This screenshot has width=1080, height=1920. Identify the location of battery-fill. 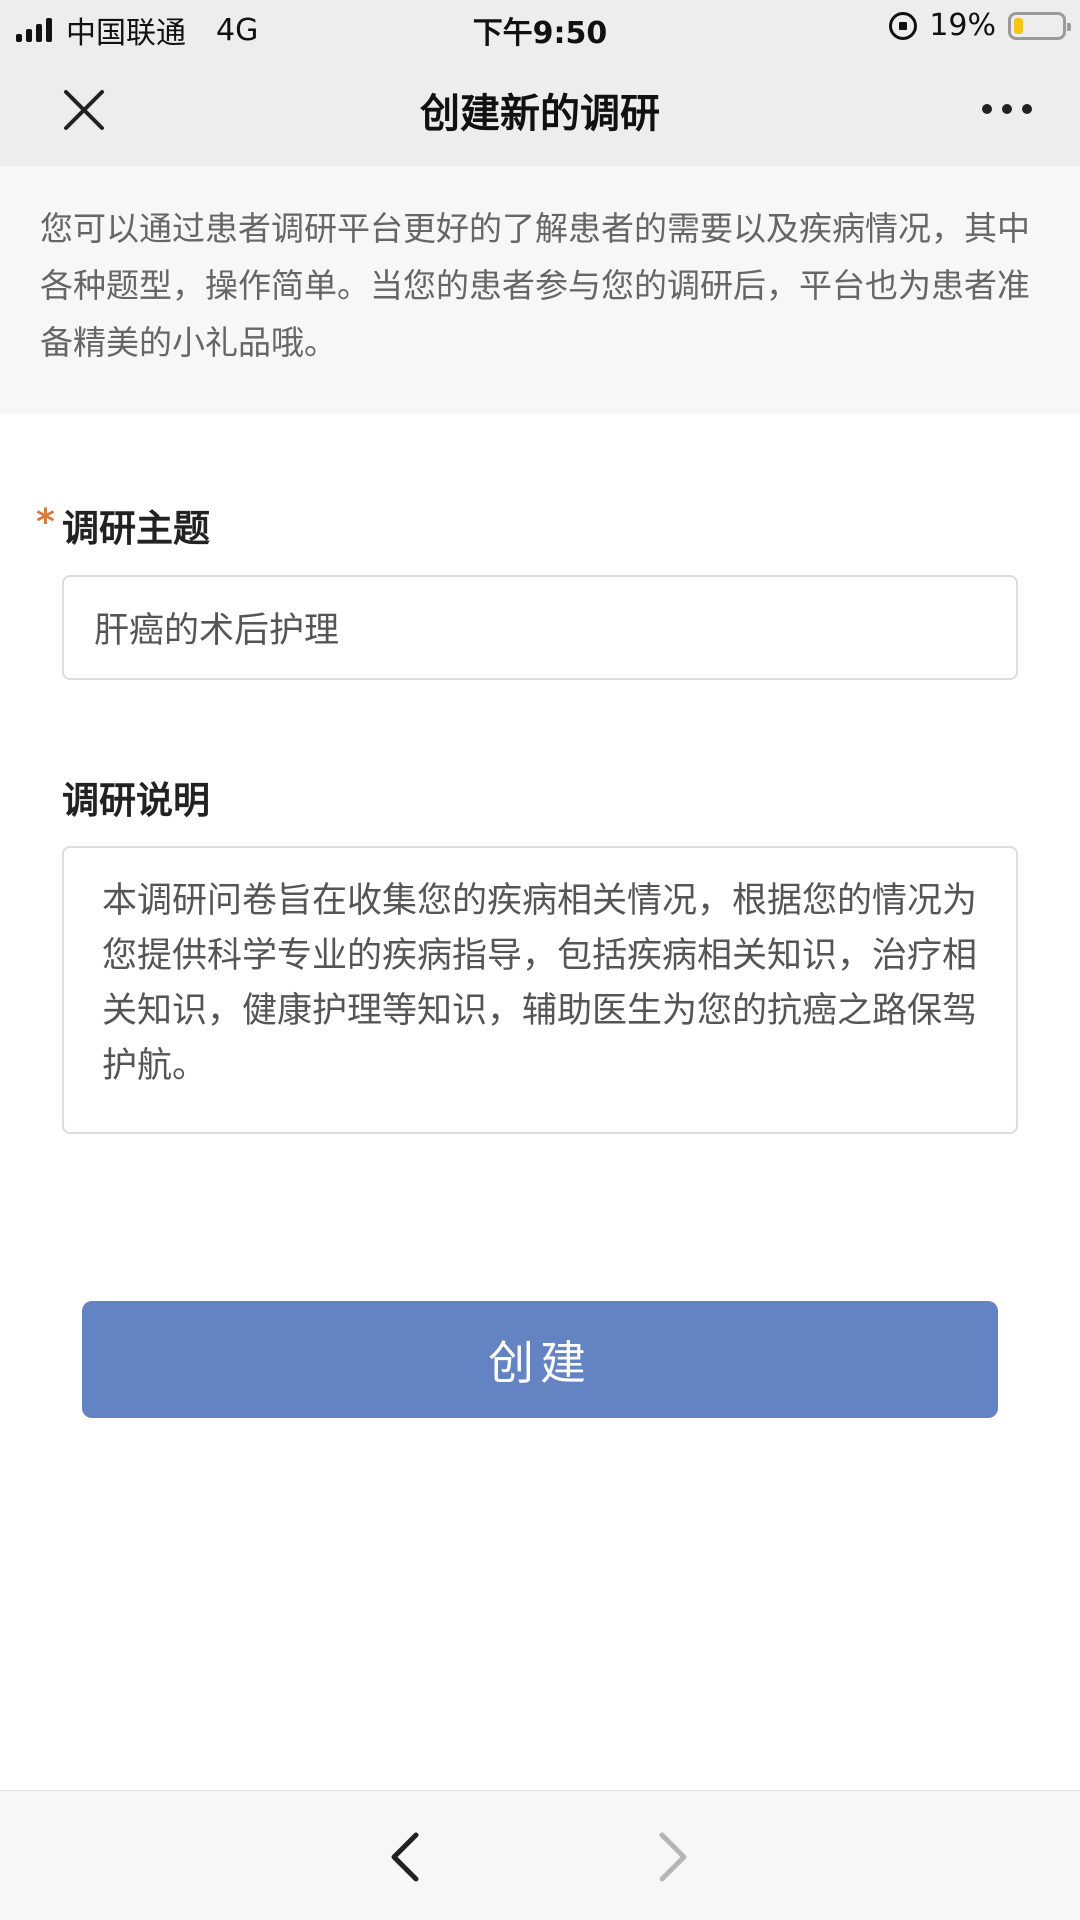
(1018, 25).